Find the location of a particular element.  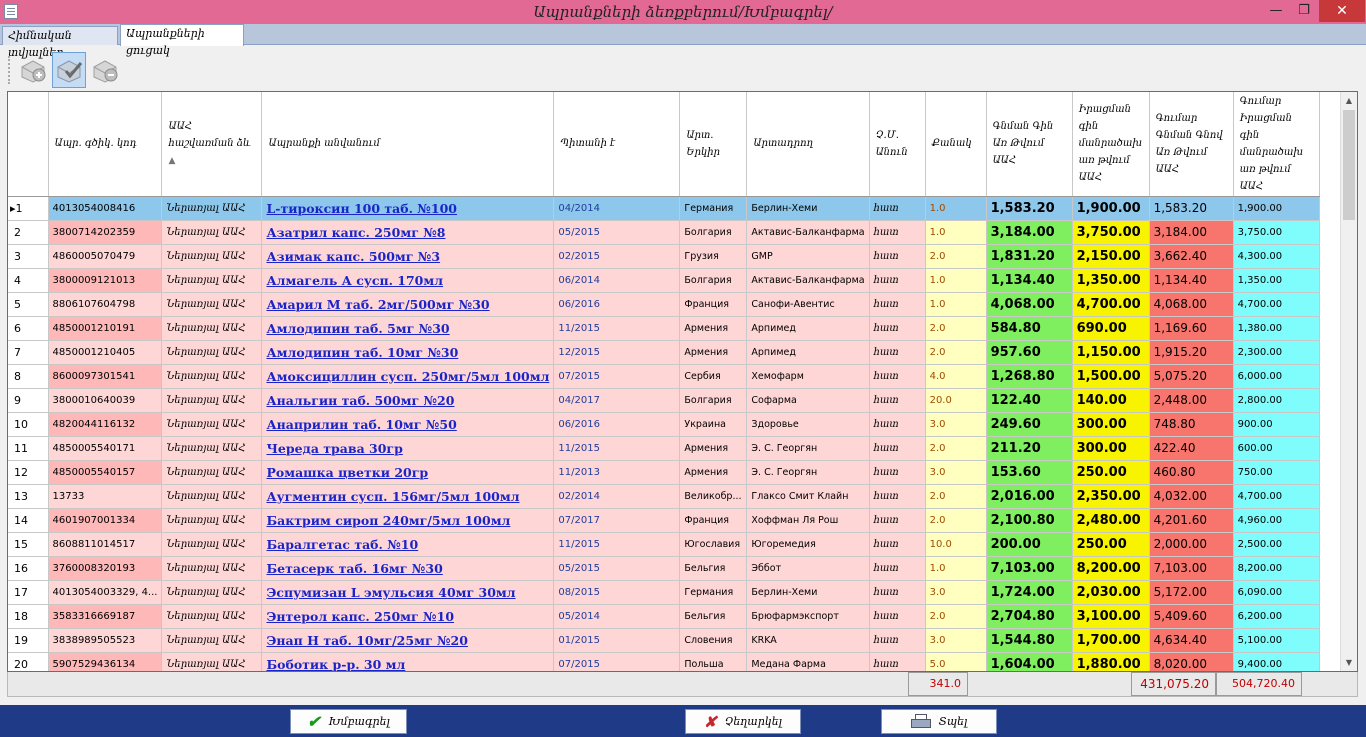

country-cell: Югославия is located at coordinates (713, 544).